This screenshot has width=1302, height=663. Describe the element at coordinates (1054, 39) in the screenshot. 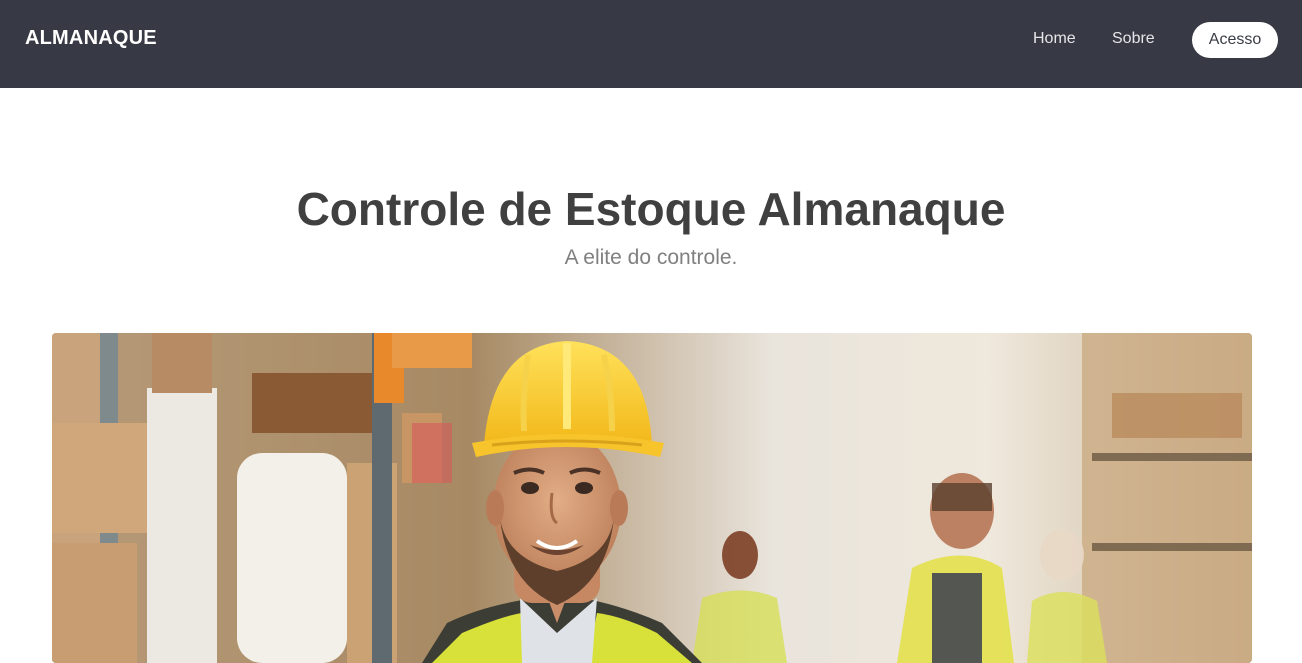

I see `nav-link-home: Home` at that location.